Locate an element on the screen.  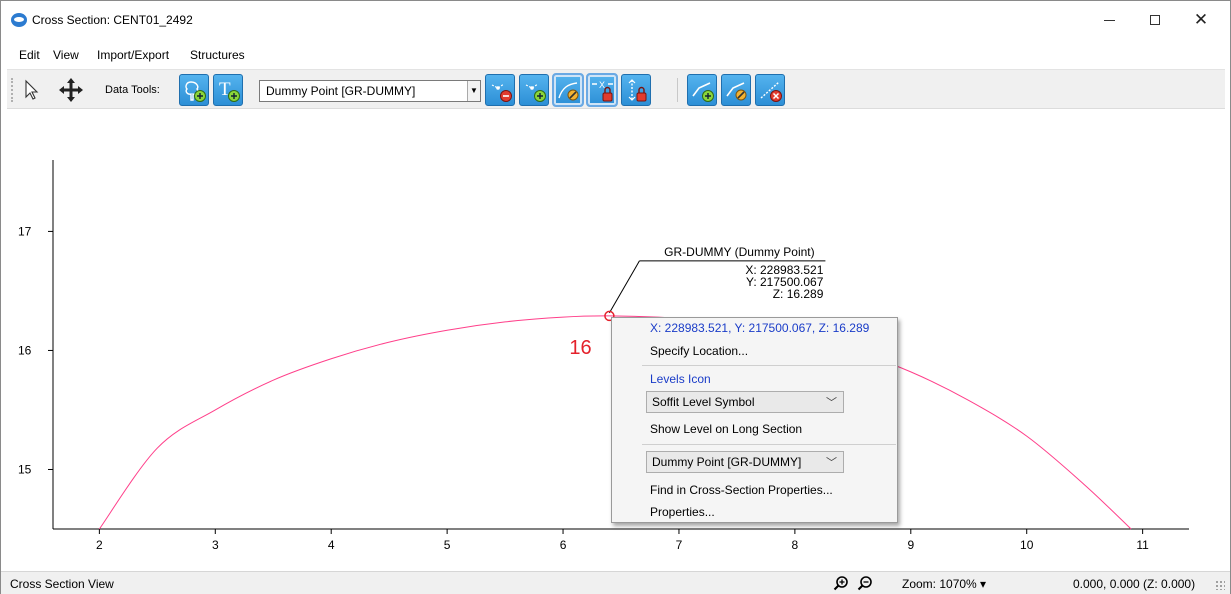
pan-move-icon is located at coordinates (71, 90).